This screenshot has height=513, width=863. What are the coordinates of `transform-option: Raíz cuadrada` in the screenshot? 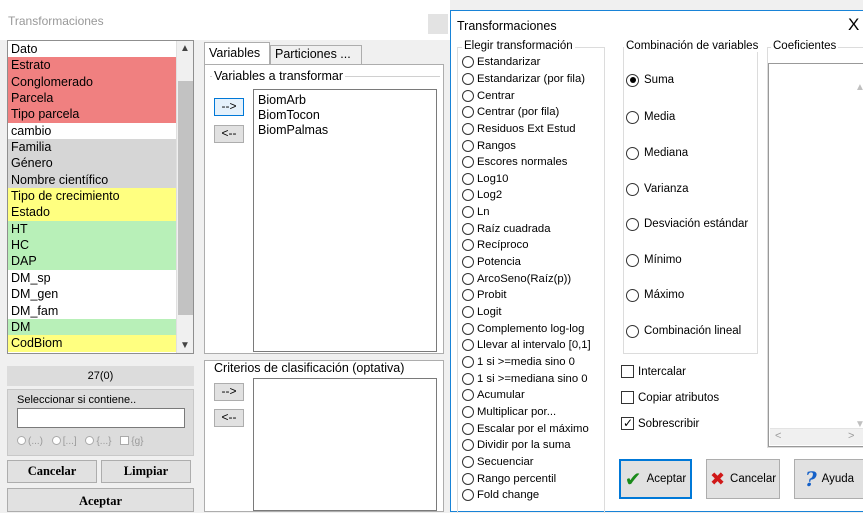 It's located at (506, 229).